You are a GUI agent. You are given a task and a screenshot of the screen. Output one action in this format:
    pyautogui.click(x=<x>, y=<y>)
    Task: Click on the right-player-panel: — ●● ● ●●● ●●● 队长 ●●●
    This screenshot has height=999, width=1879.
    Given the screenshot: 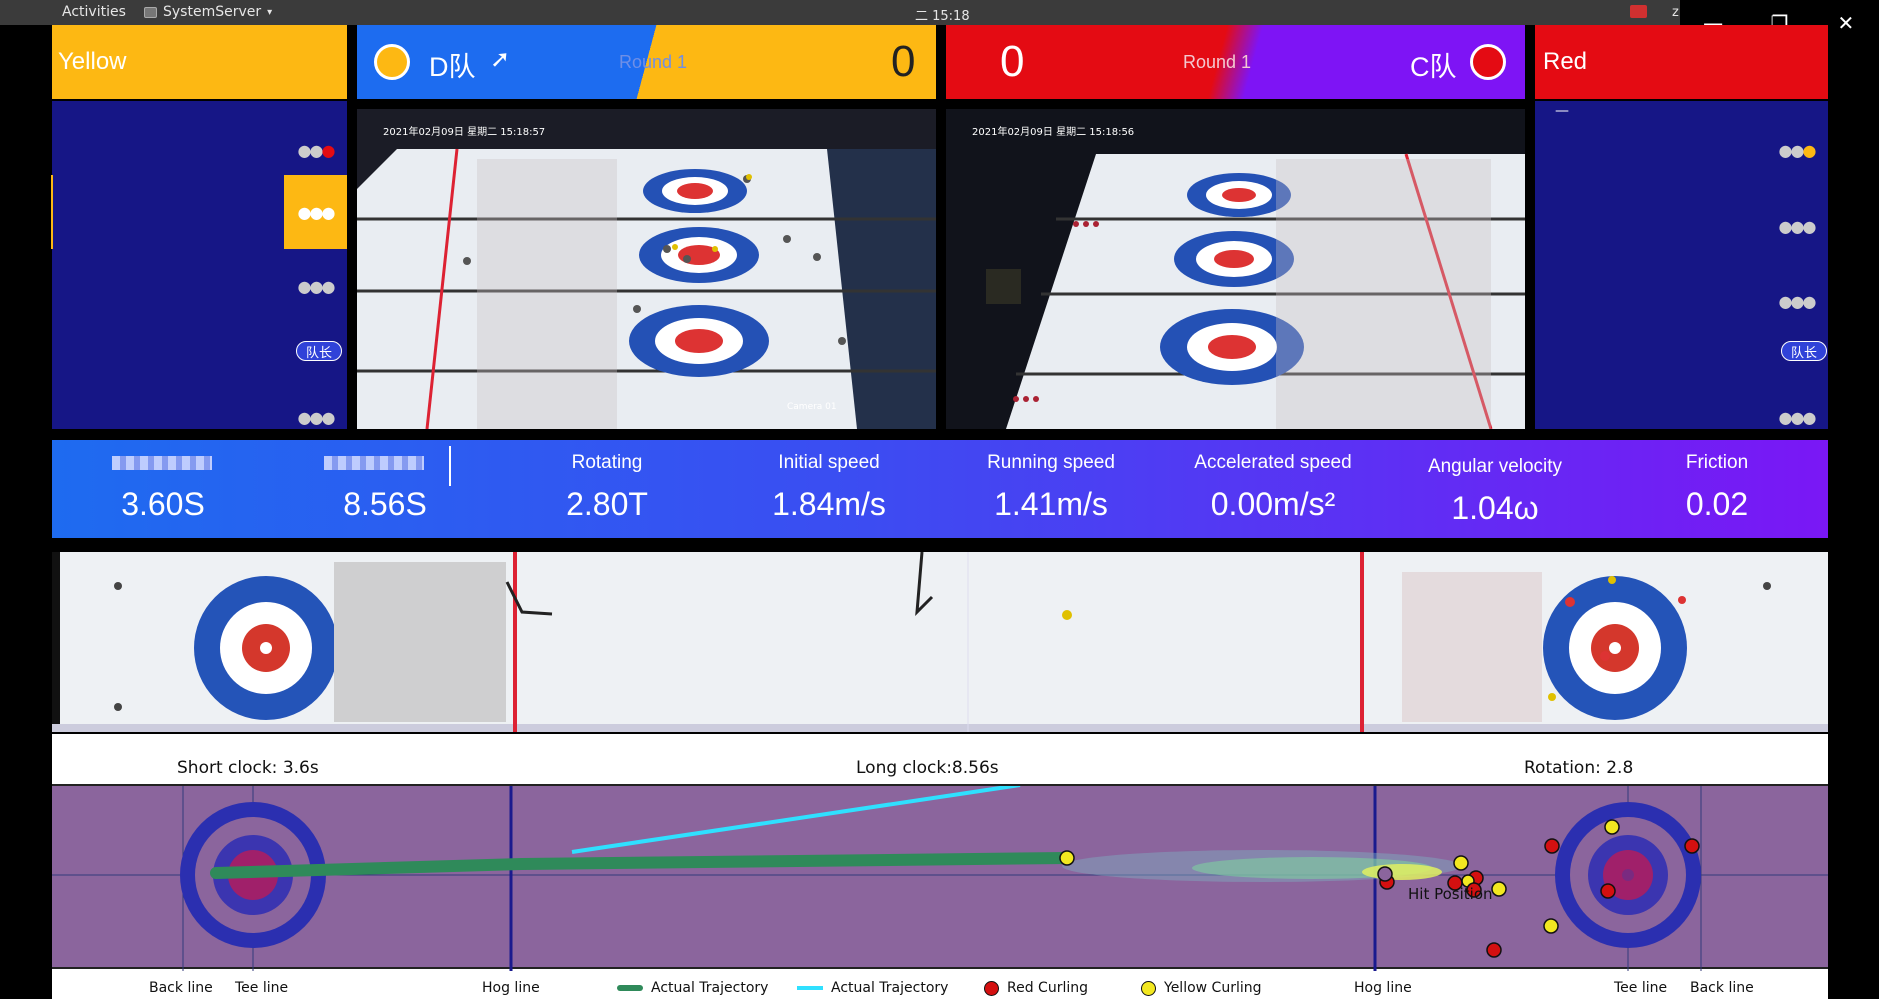 What is the action you would take?
    pyautogui.click(x=1681, y=265)
    